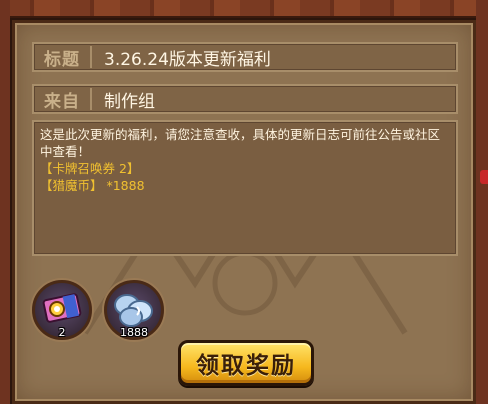 The height and width of the screenshot is (404, 488). What do you see at coordinates (246, 366) in the screenshot?
I see `claim-reward-label: 领取奖励` at bounding box center [246, 366].